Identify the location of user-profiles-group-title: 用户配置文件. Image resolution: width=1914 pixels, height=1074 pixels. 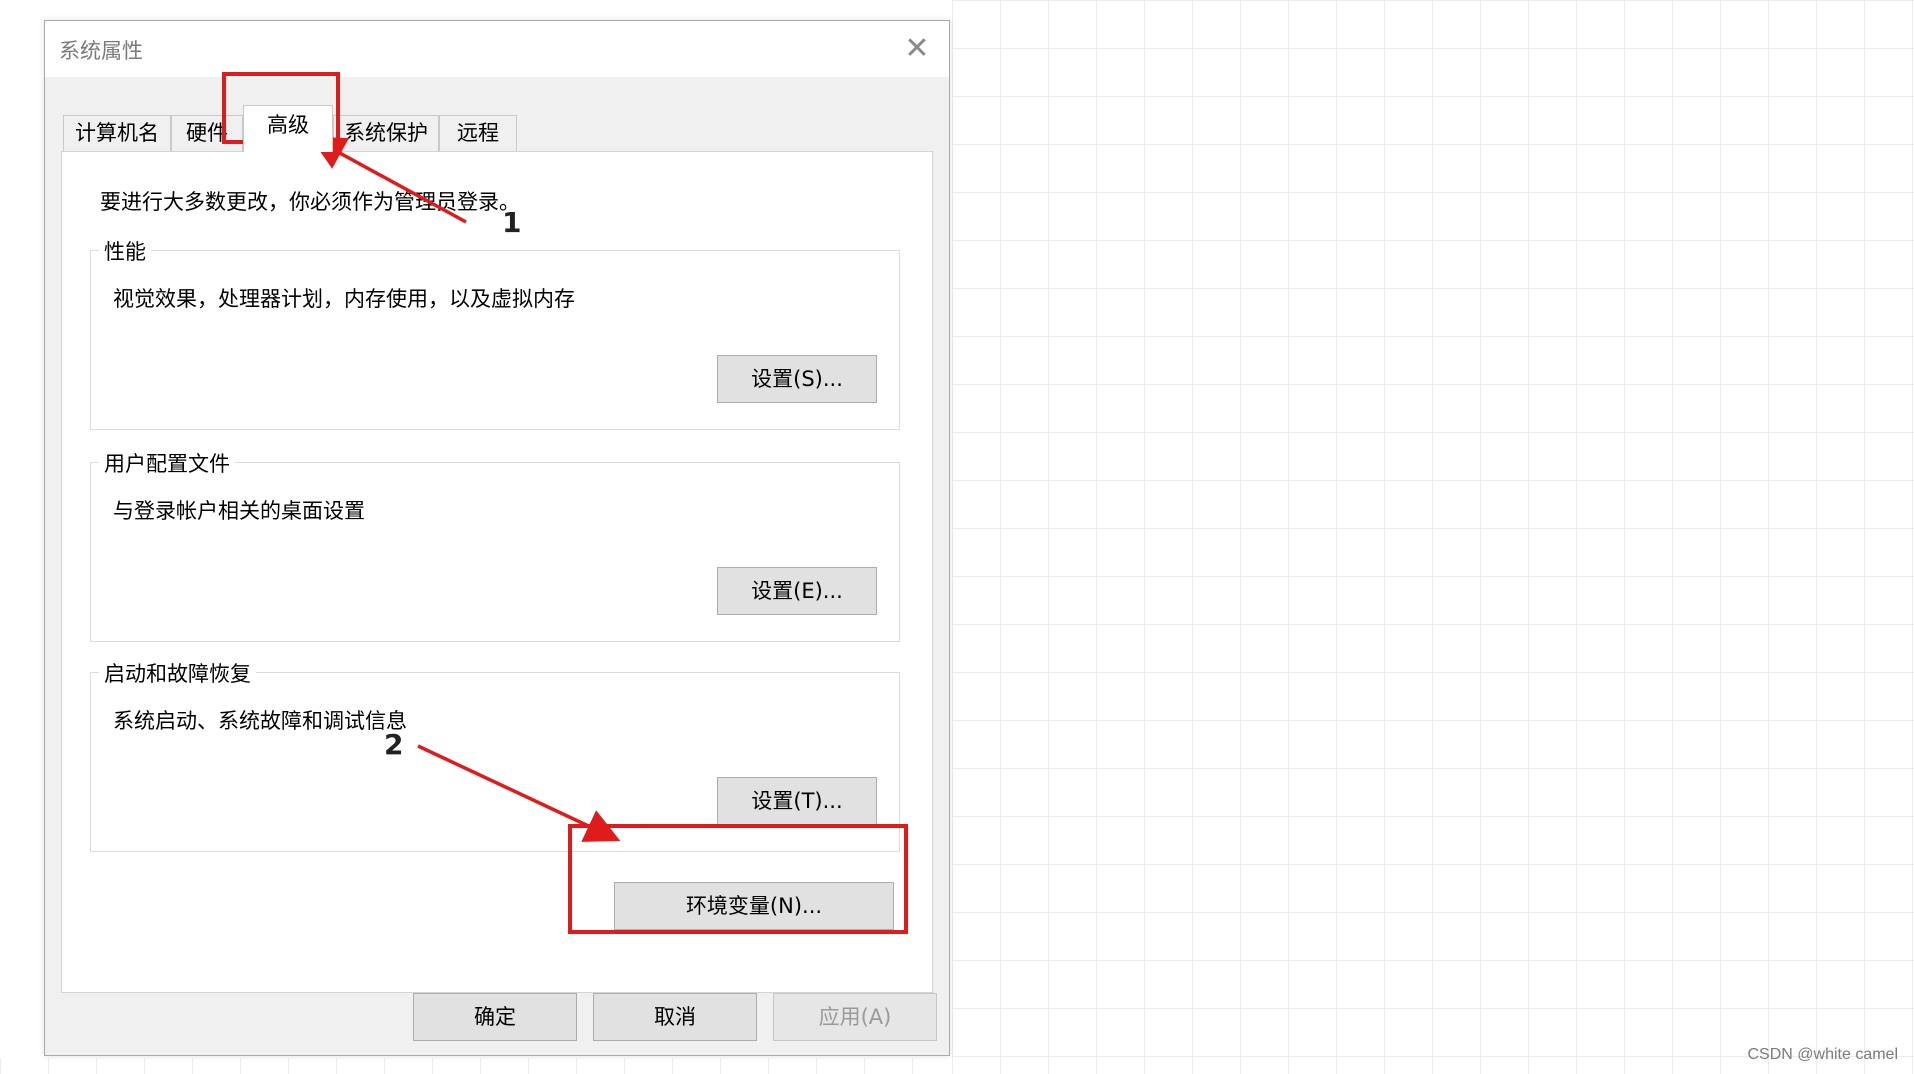
(167, 463).